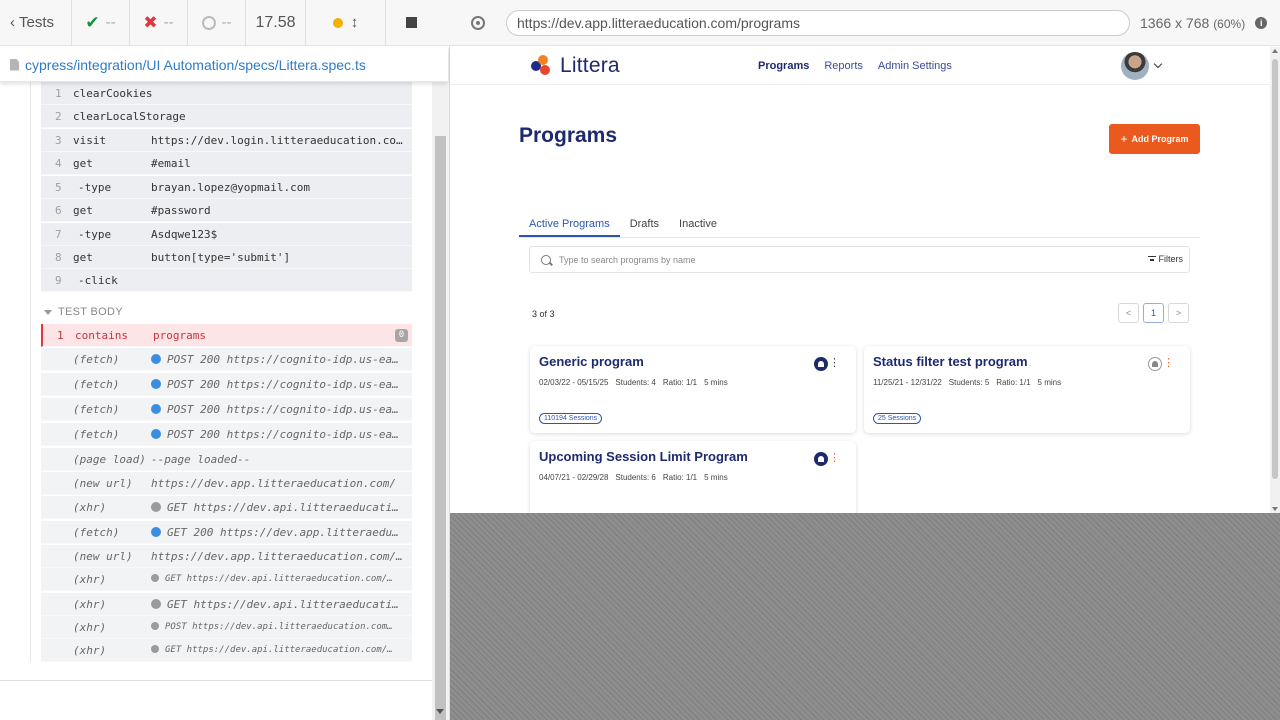  I want to click on page-title: Programs, so click(568, 135).